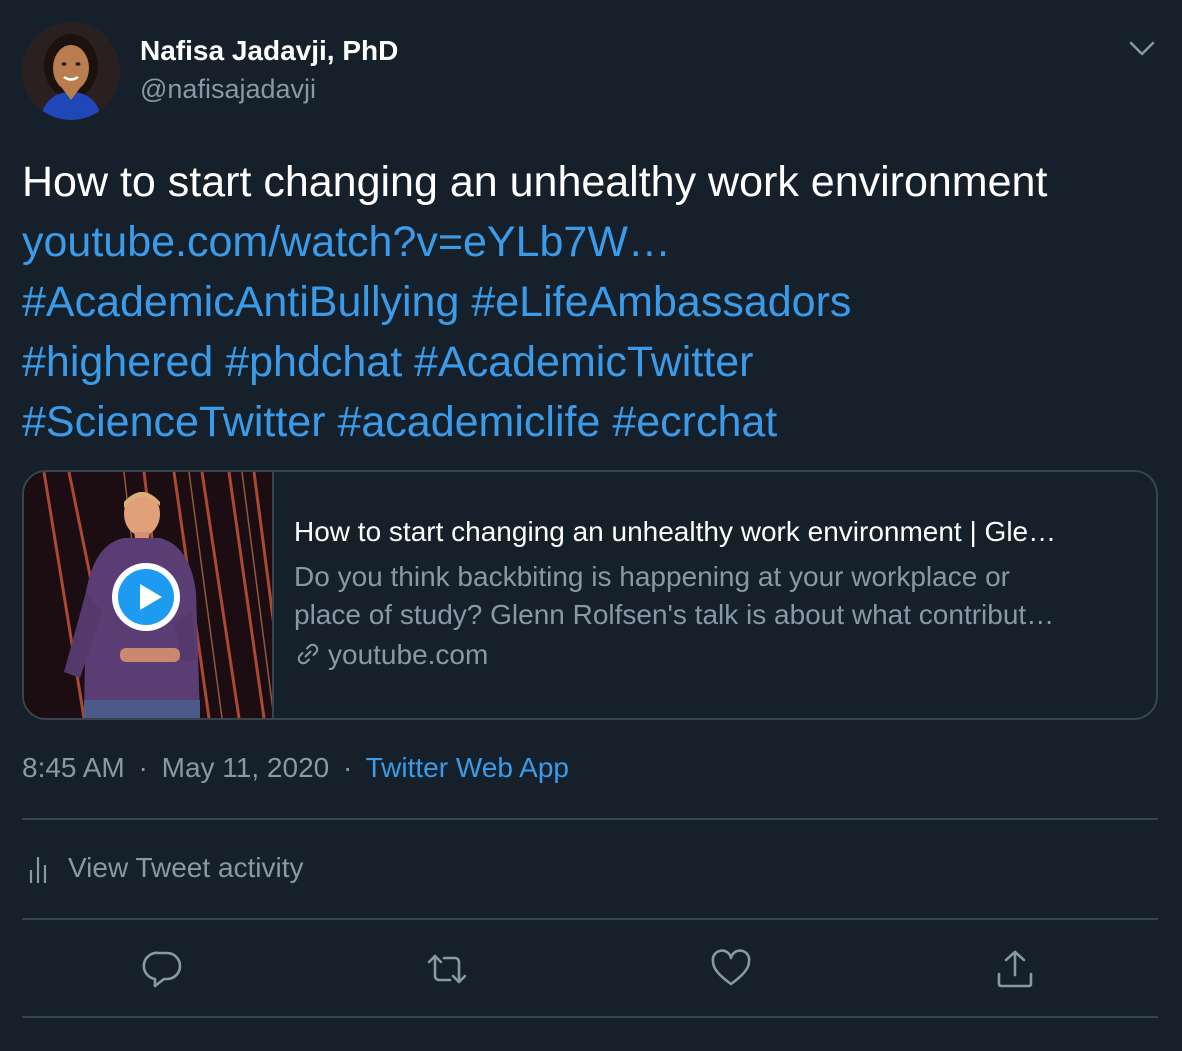  Describe the element at coordinates (467, 767) in the screenshot. I see `tweet-source: Twitter Web App` at that location.